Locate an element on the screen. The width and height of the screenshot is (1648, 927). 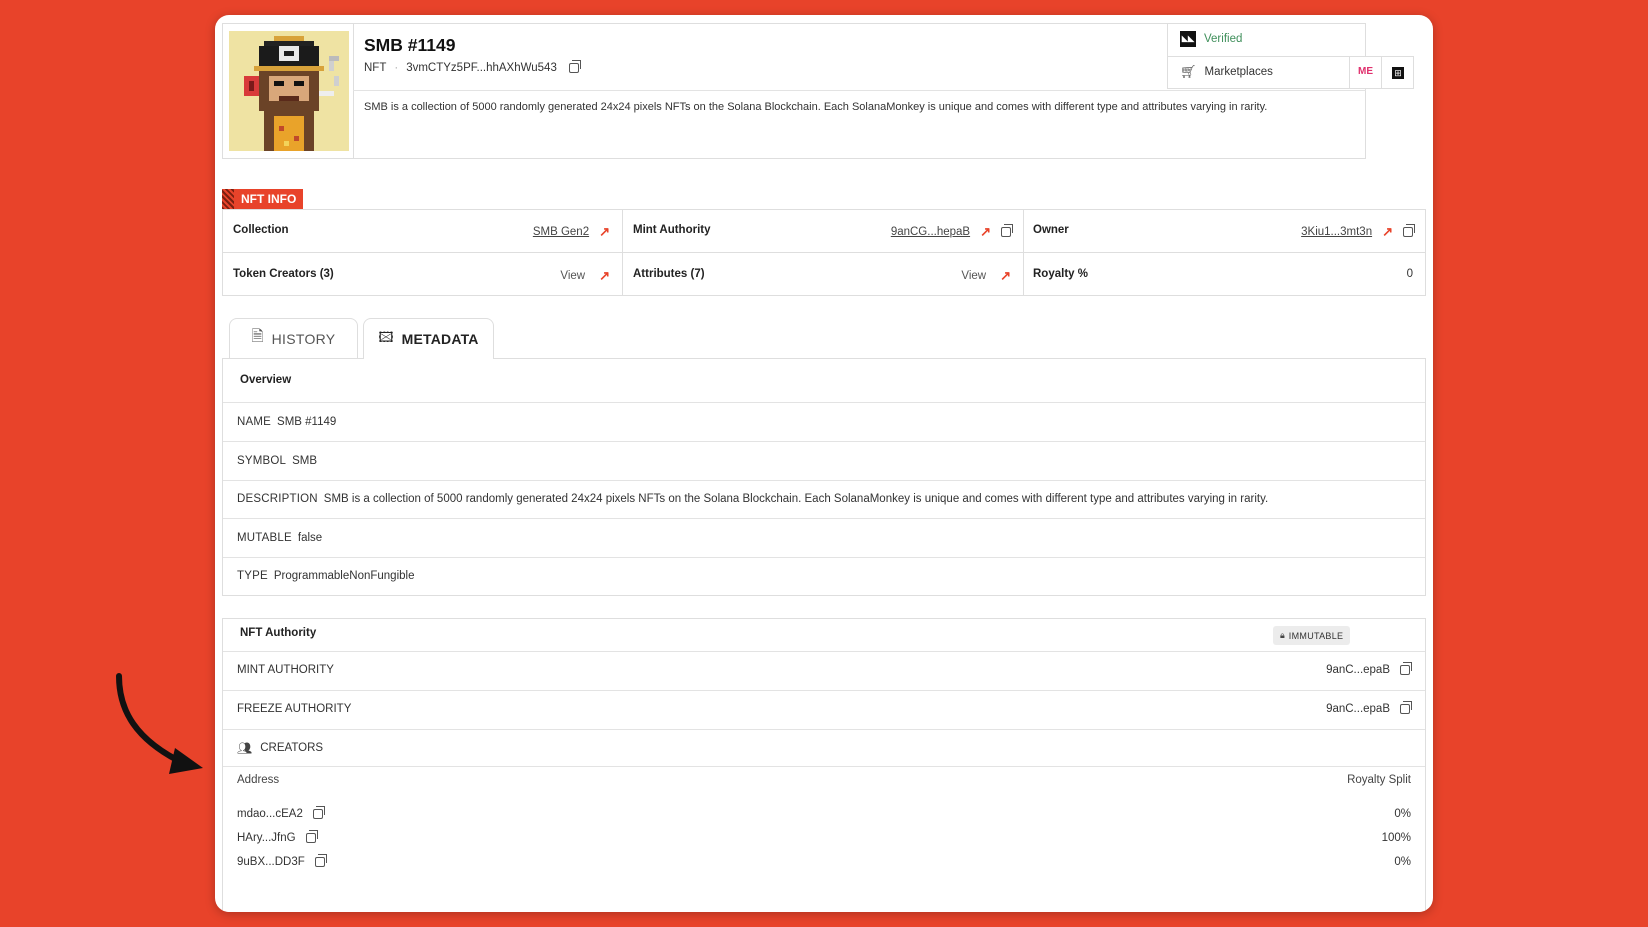
overview-title: Overview is located at coordinates (266, 380).